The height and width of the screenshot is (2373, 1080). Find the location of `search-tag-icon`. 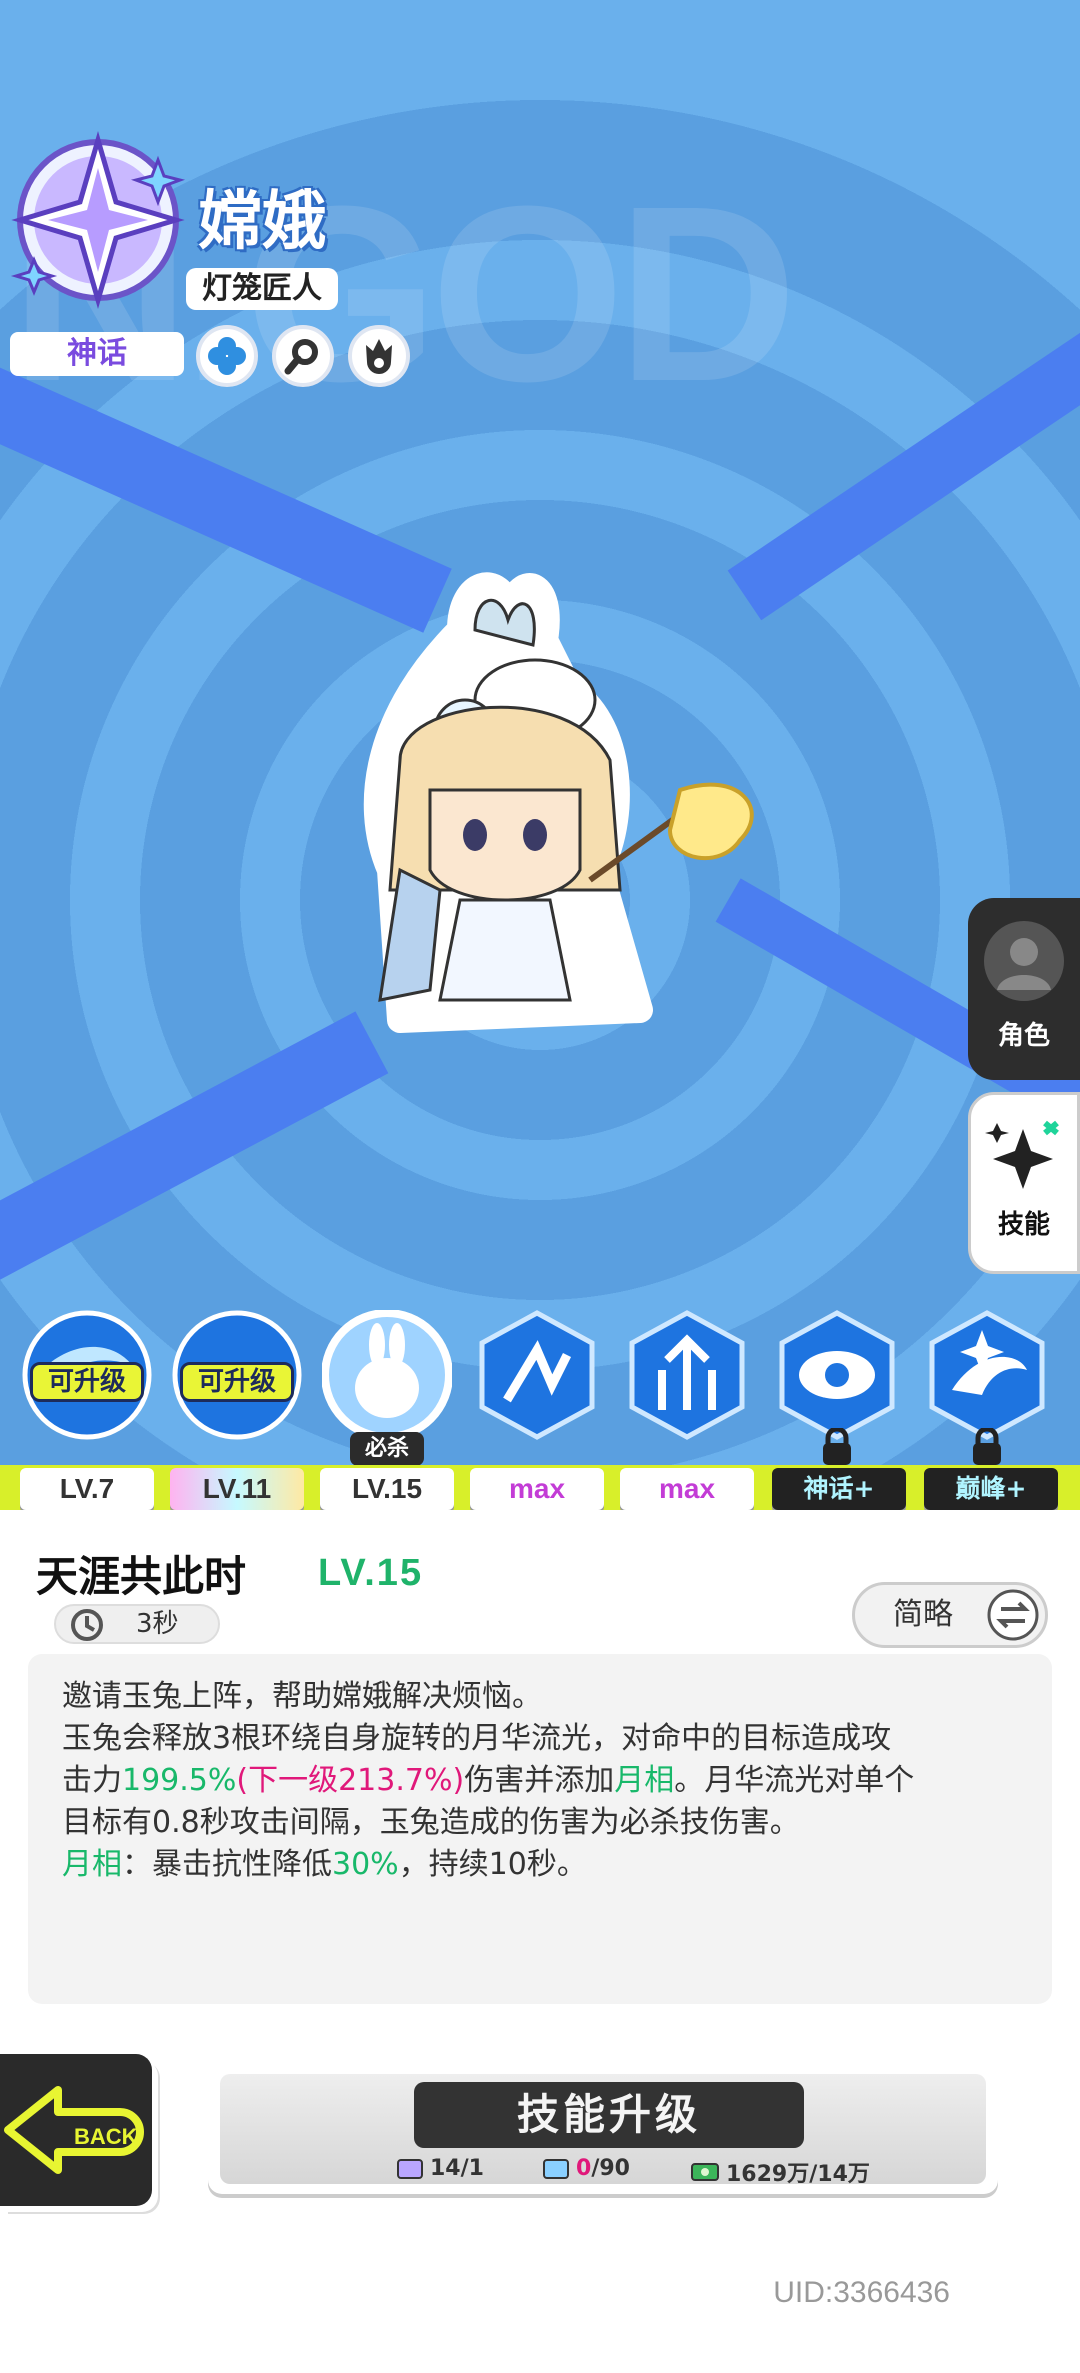

search-tag-icon is located at coordinates (303, 356).